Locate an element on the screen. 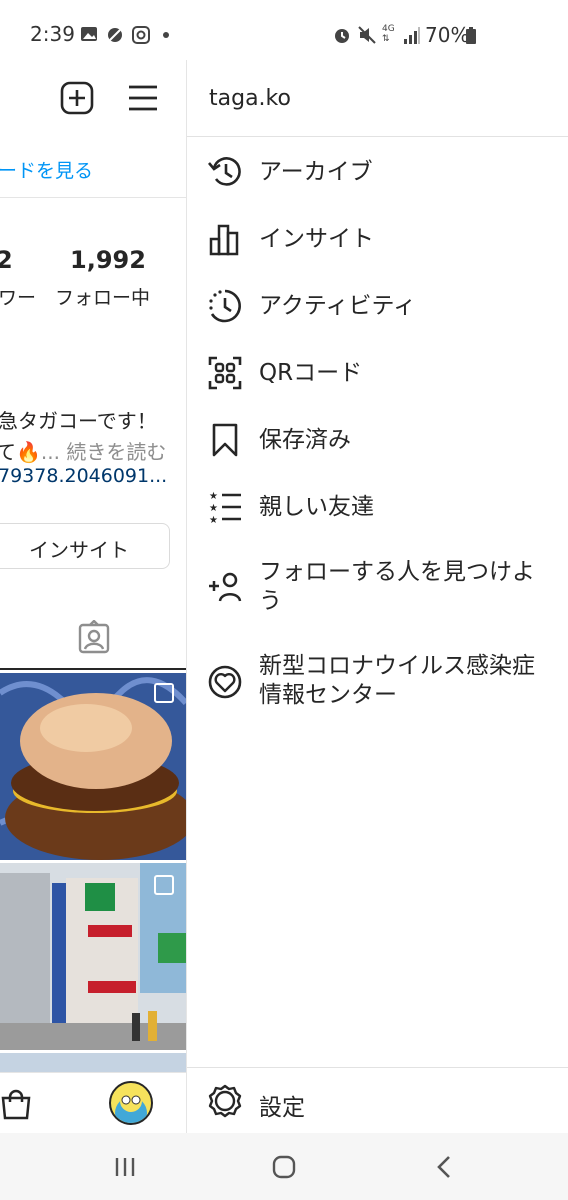 The width and height of the screenshot is (568, 1200). bio-more-link: ... 続きを読む is located at coordinates (103, 452).